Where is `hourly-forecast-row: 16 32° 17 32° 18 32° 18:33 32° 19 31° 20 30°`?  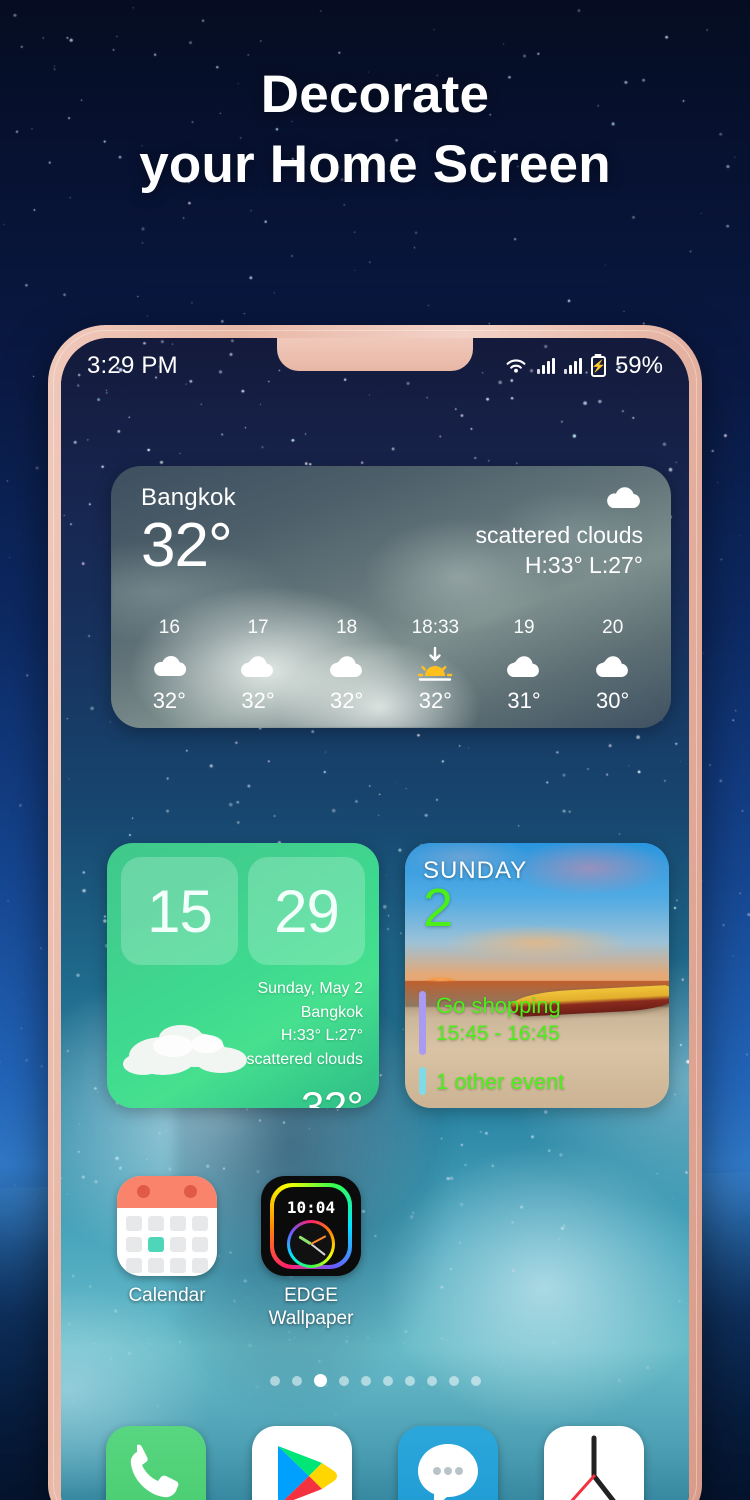
hourly-forecast-row: 16 32° 17 32° 18 32° 18:33 32° 19 31° 20 30° is located at coordinates (391, 665).